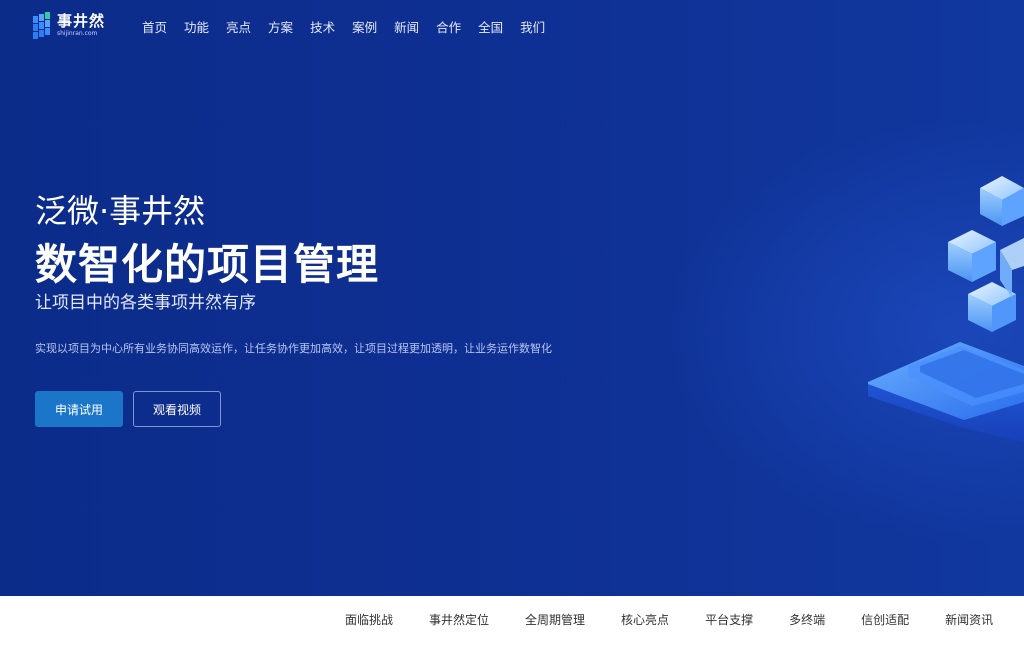  Describe the element at coordinates (885, 619) in the screenshot. I see `sub-nav-item-xinchuang: 信创适配` at that location.